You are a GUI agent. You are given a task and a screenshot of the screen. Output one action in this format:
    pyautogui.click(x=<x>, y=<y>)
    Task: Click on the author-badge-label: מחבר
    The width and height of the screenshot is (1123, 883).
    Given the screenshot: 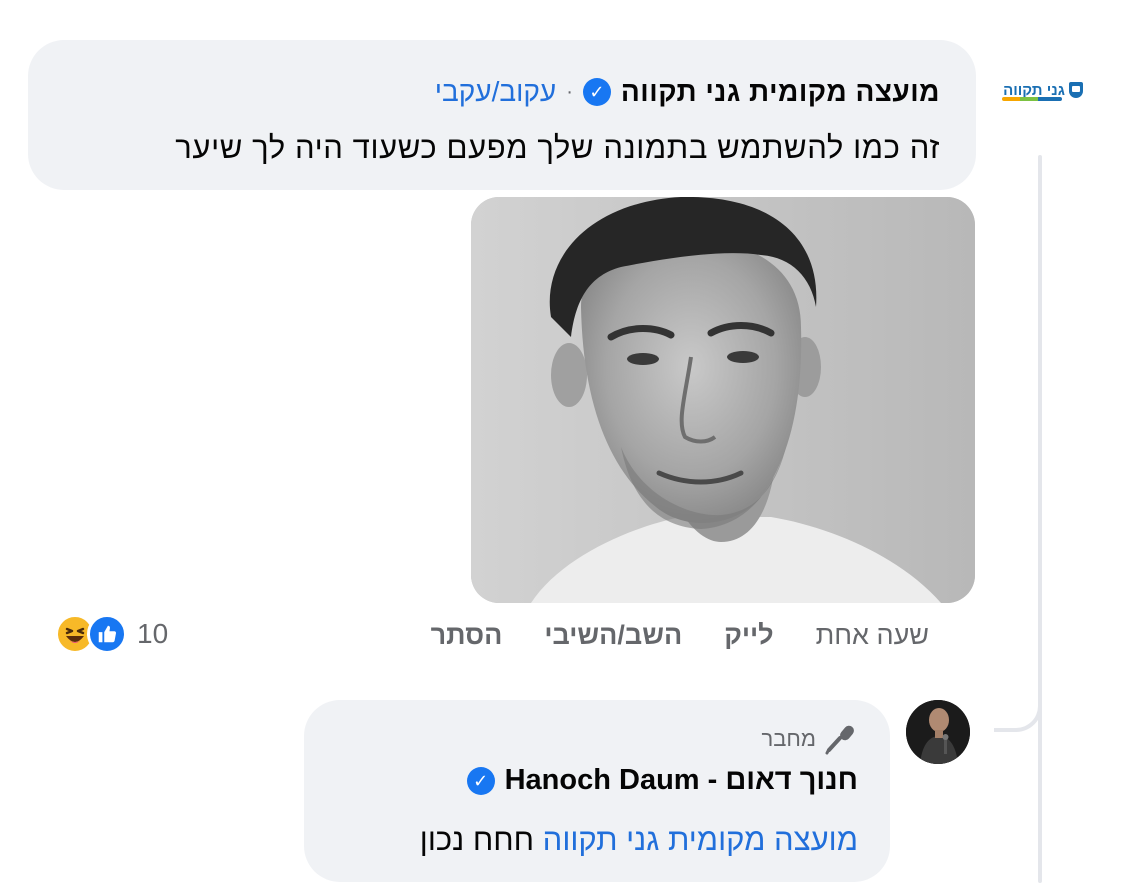 What is the action you would take?
    pyautogui.click(x=788, y=738)
    